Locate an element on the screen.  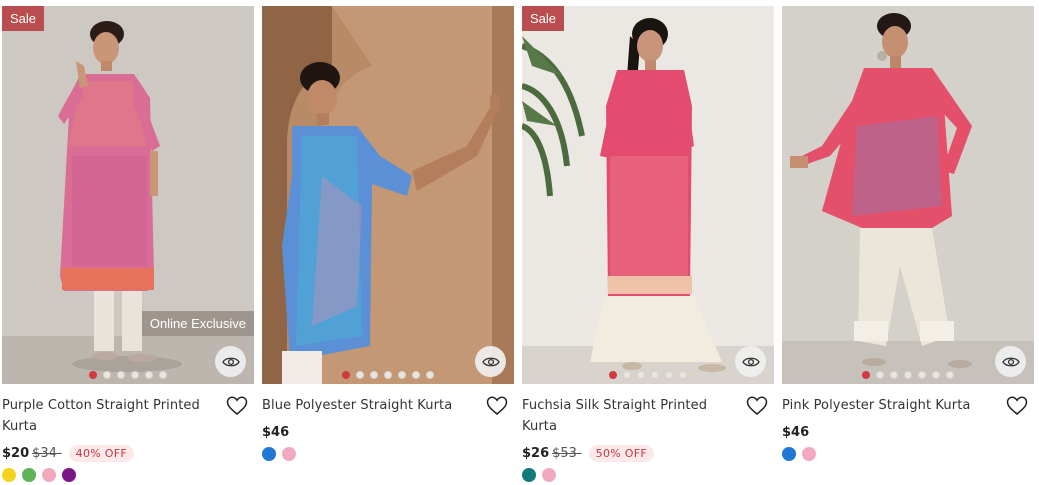
color-swatch-purple is located at coordinates (69, 475).